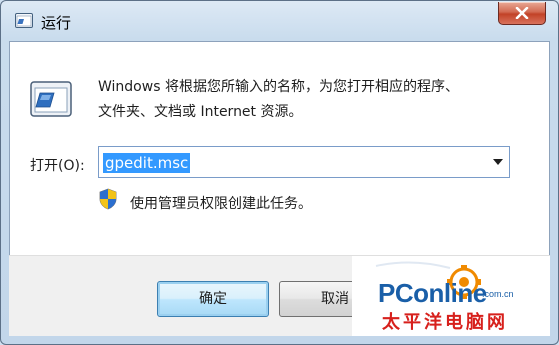 Image resolution: width=559 pixels, height=345 pixels. I want to click on pconline-watermark: PConline .com.cn 太平洋电脑网, so click(451, 296).